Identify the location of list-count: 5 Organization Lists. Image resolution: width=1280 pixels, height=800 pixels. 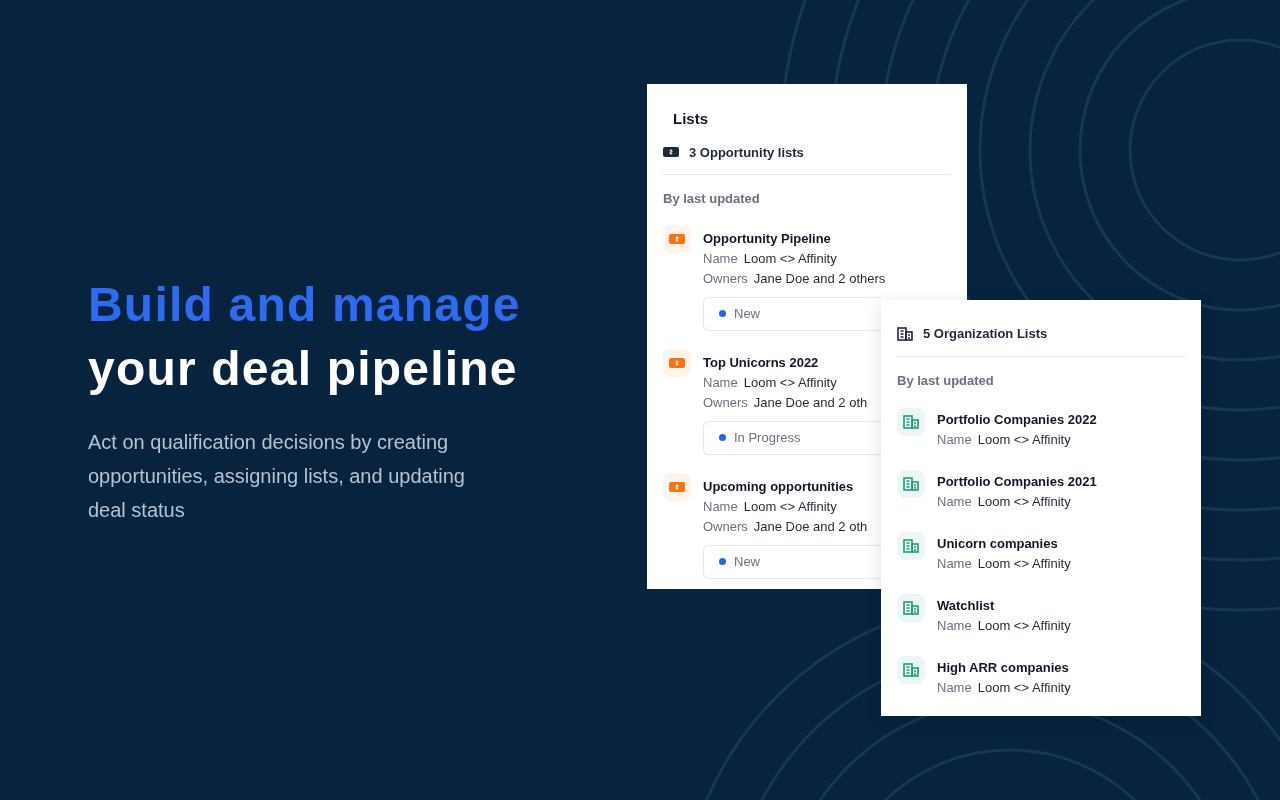
(985, 334).